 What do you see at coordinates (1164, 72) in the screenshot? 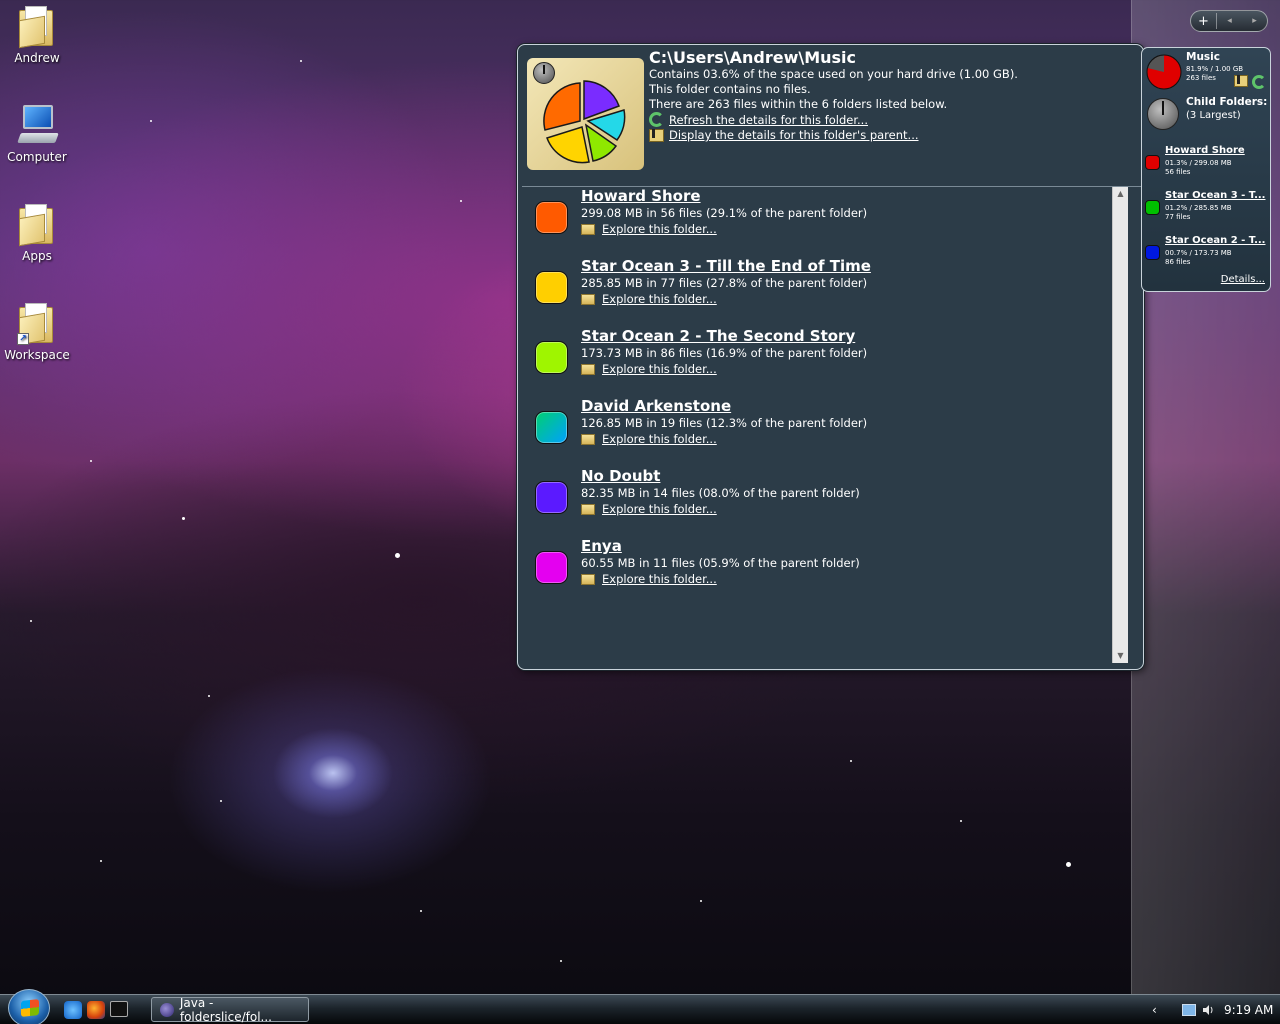
I see `gadget-pie-icon` at bounding box center [1164, 72].